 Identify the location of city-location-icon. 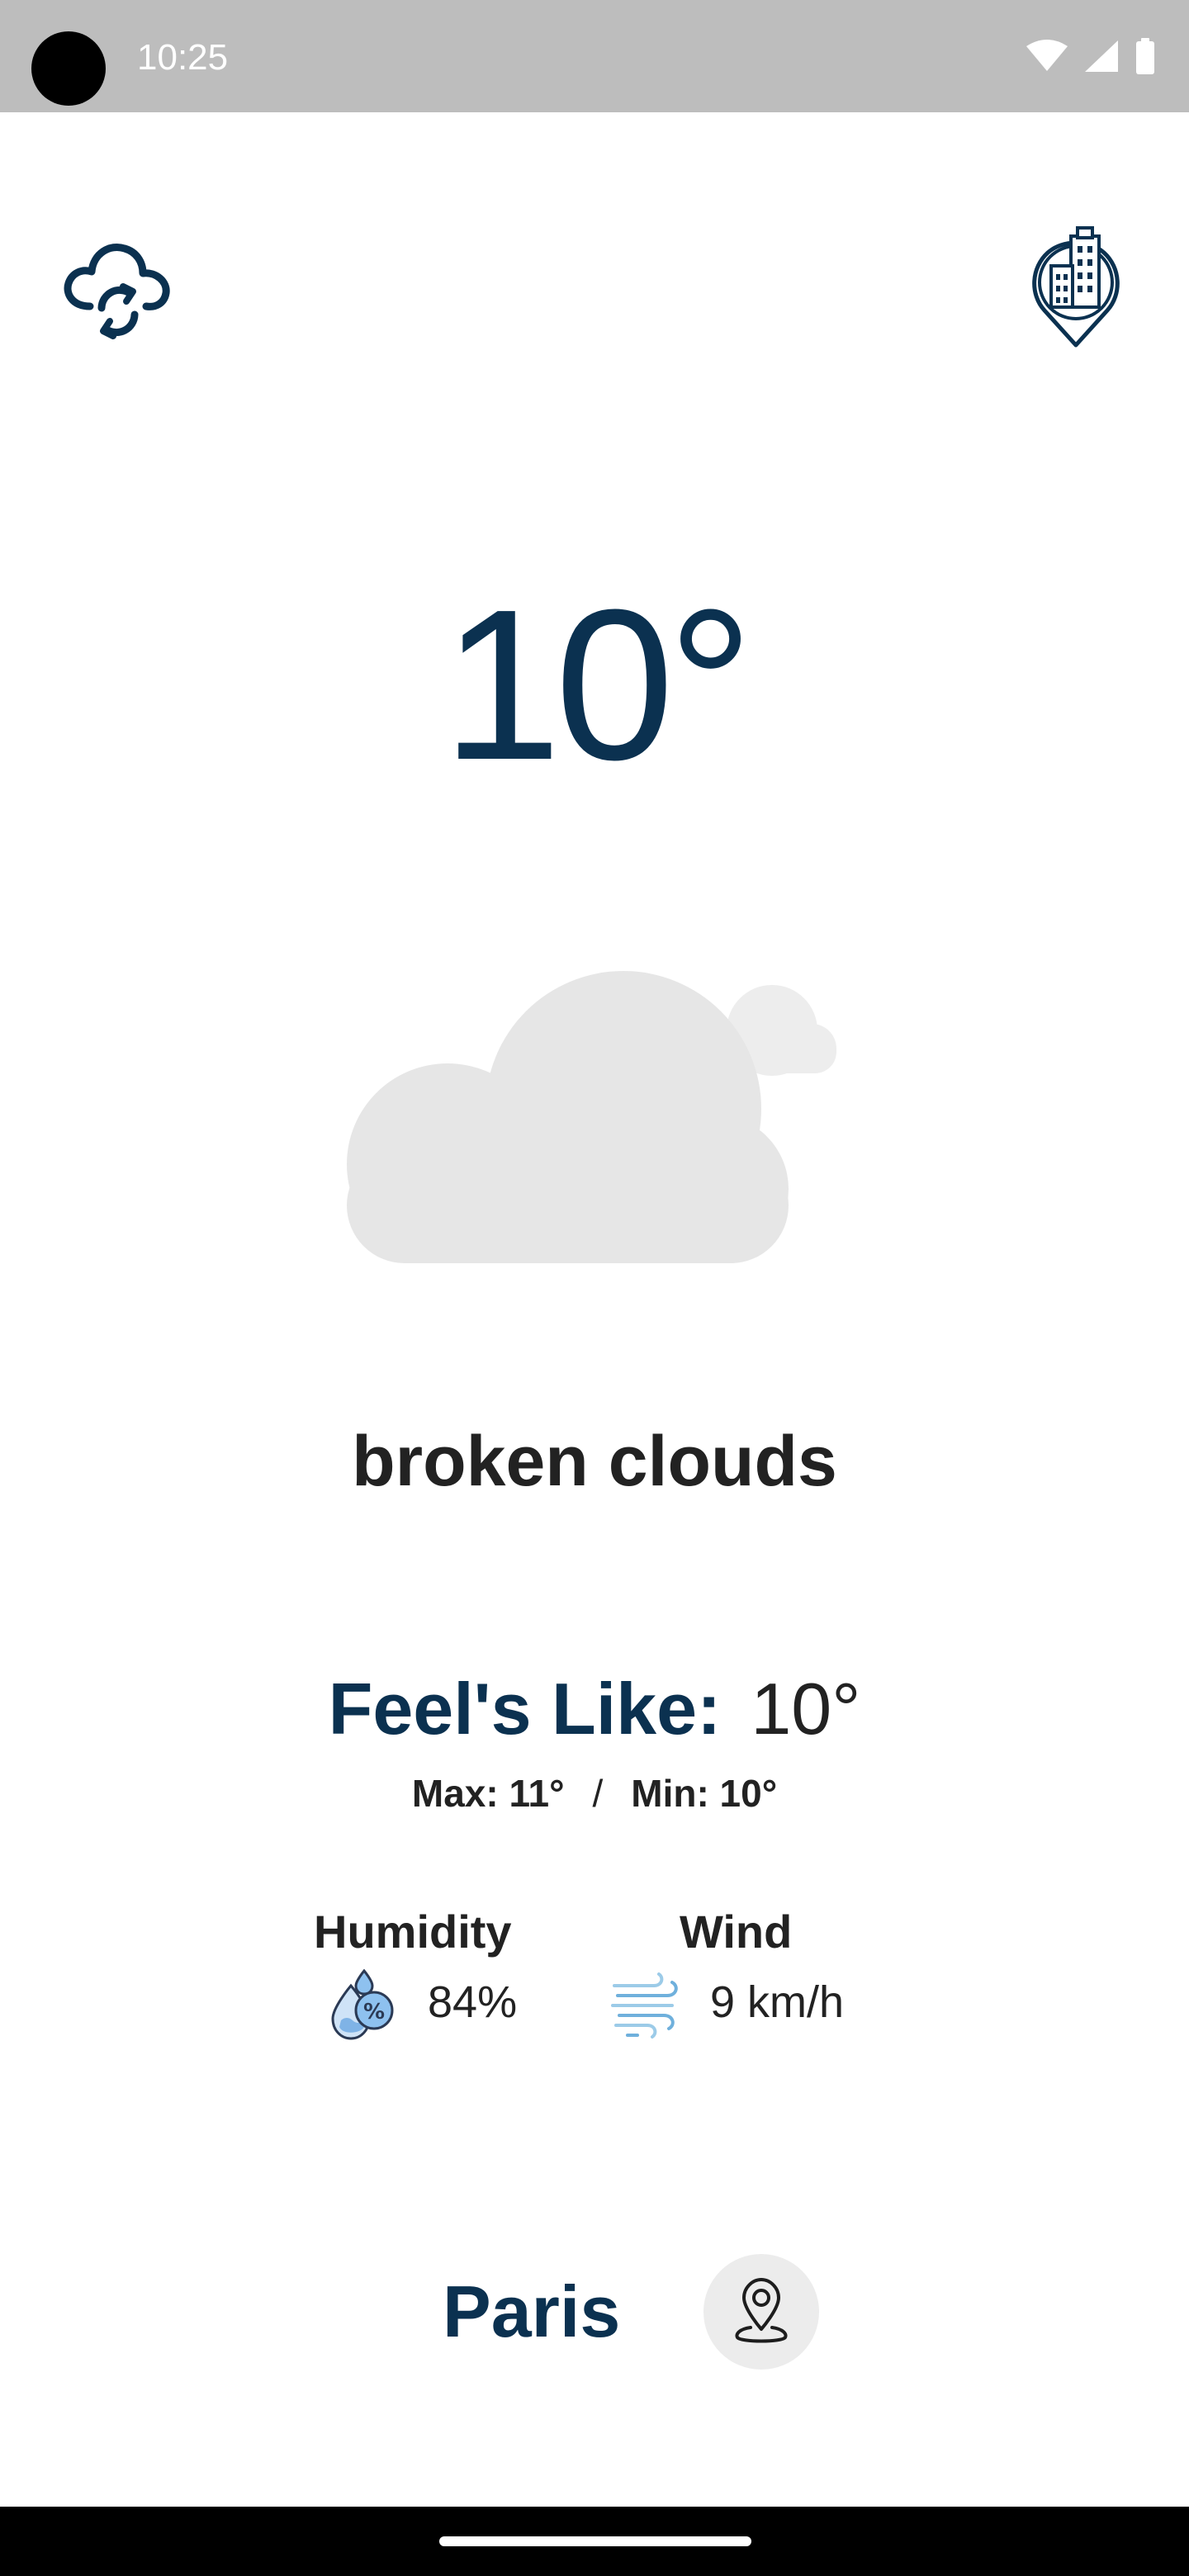
(1076, 287).